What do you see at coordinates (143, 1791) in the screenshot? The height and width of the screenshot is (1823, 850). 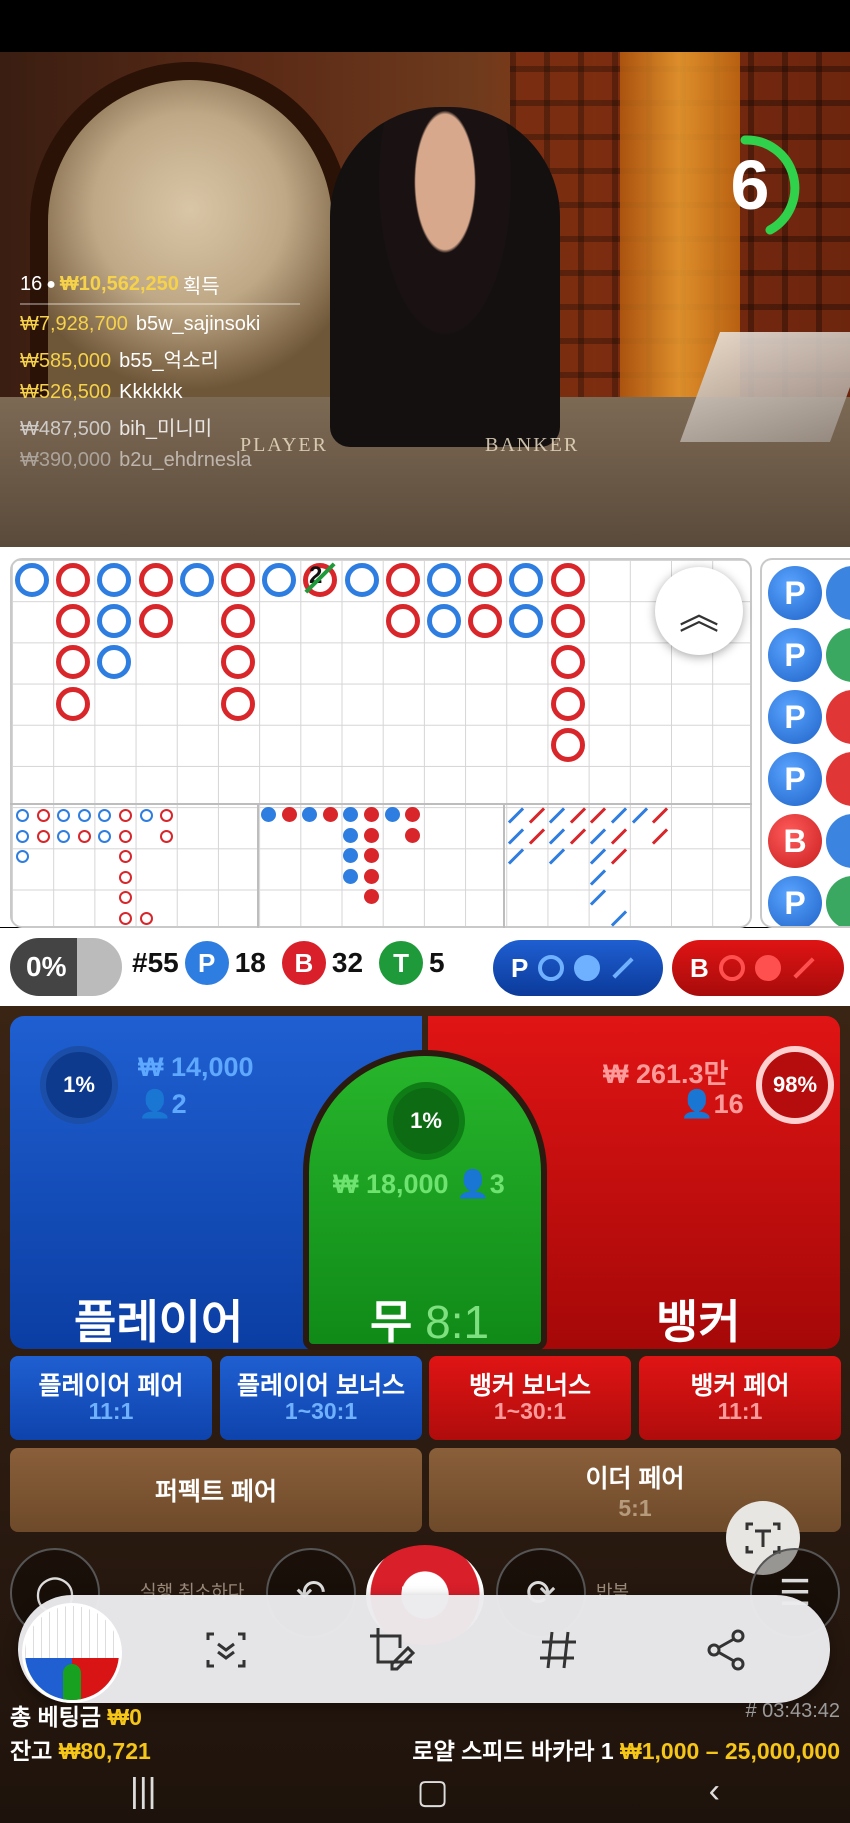 I see `recent-apps-icon: |||` at bounding box center [143, 1791].